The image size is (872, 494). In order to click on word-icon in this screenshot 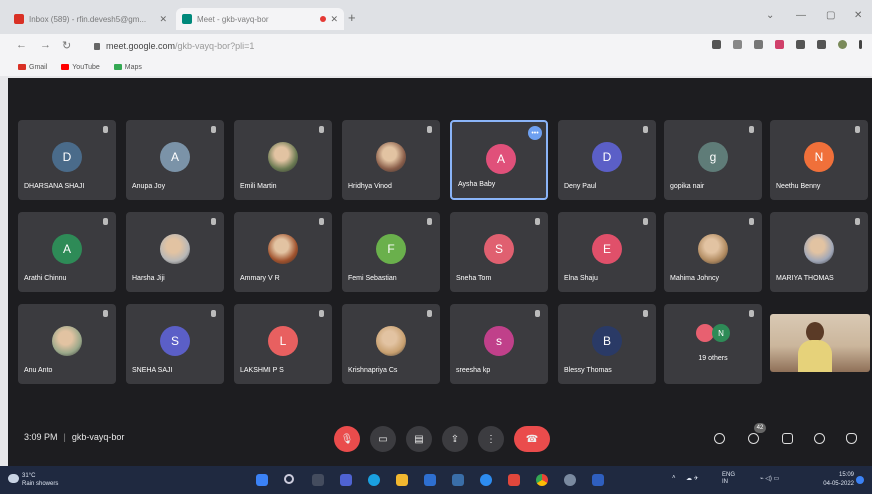, I will do `click(598, 480)`.